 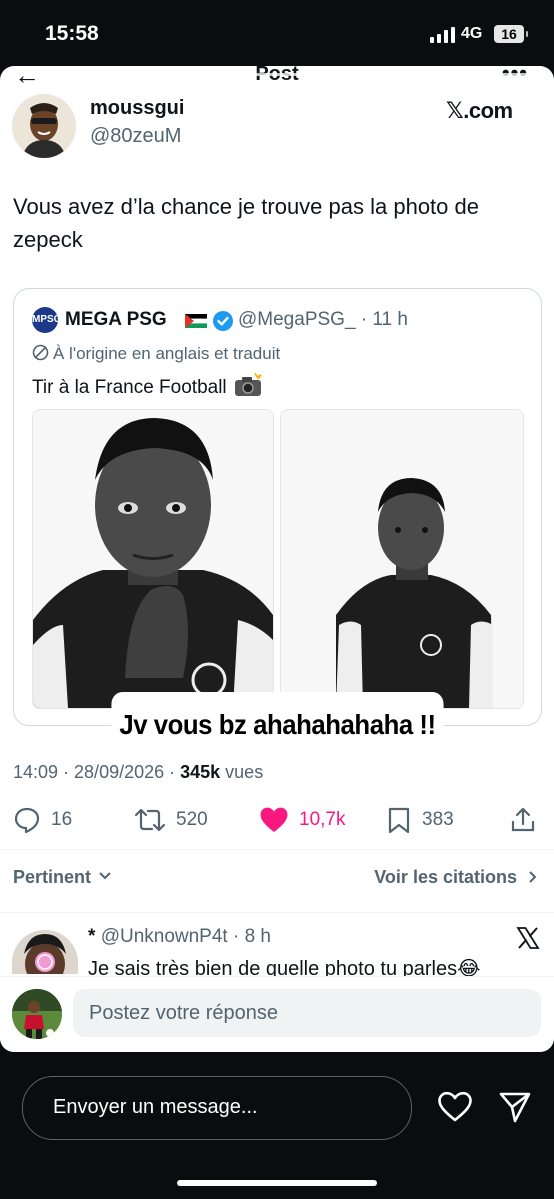 I want to click on quoted-photo-left, so click(x=153, y=559).